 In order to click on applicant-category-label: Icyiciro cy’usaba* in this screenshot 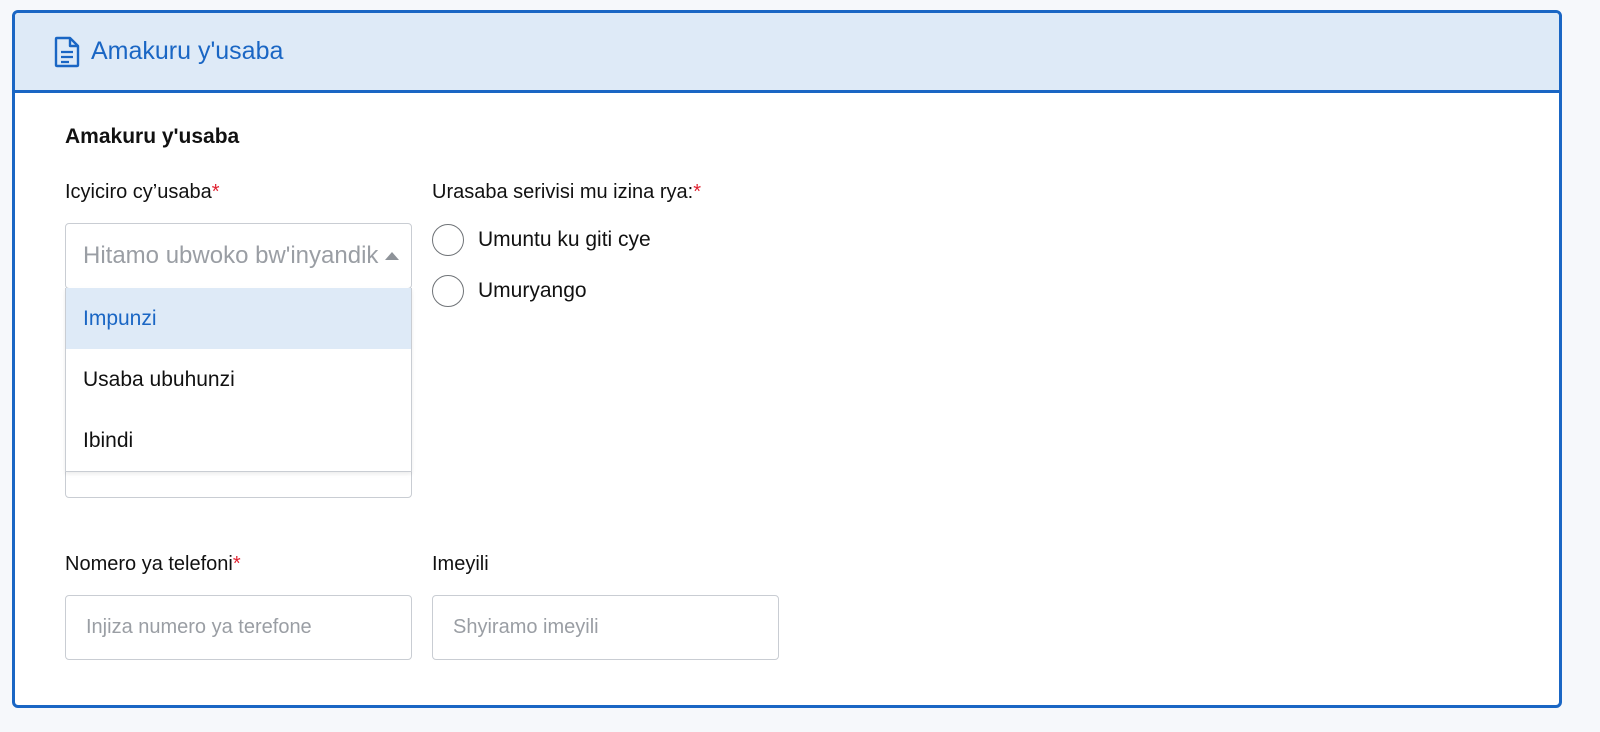, I will do `click(142, 192)`.